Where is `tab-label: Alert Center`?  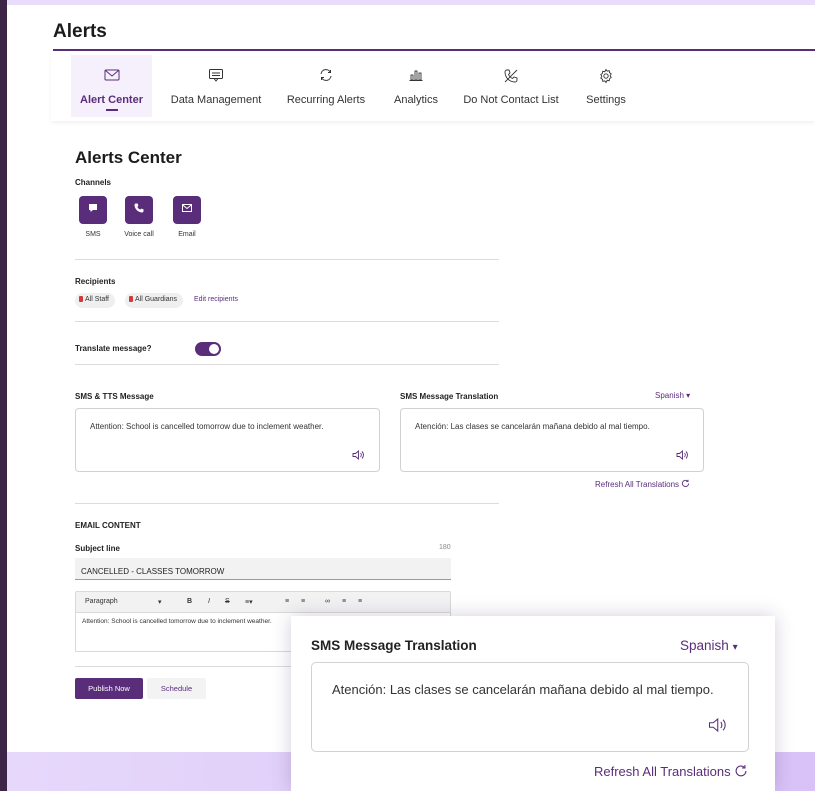 tab-label: Alert Center is located at coordinates (111, 100).